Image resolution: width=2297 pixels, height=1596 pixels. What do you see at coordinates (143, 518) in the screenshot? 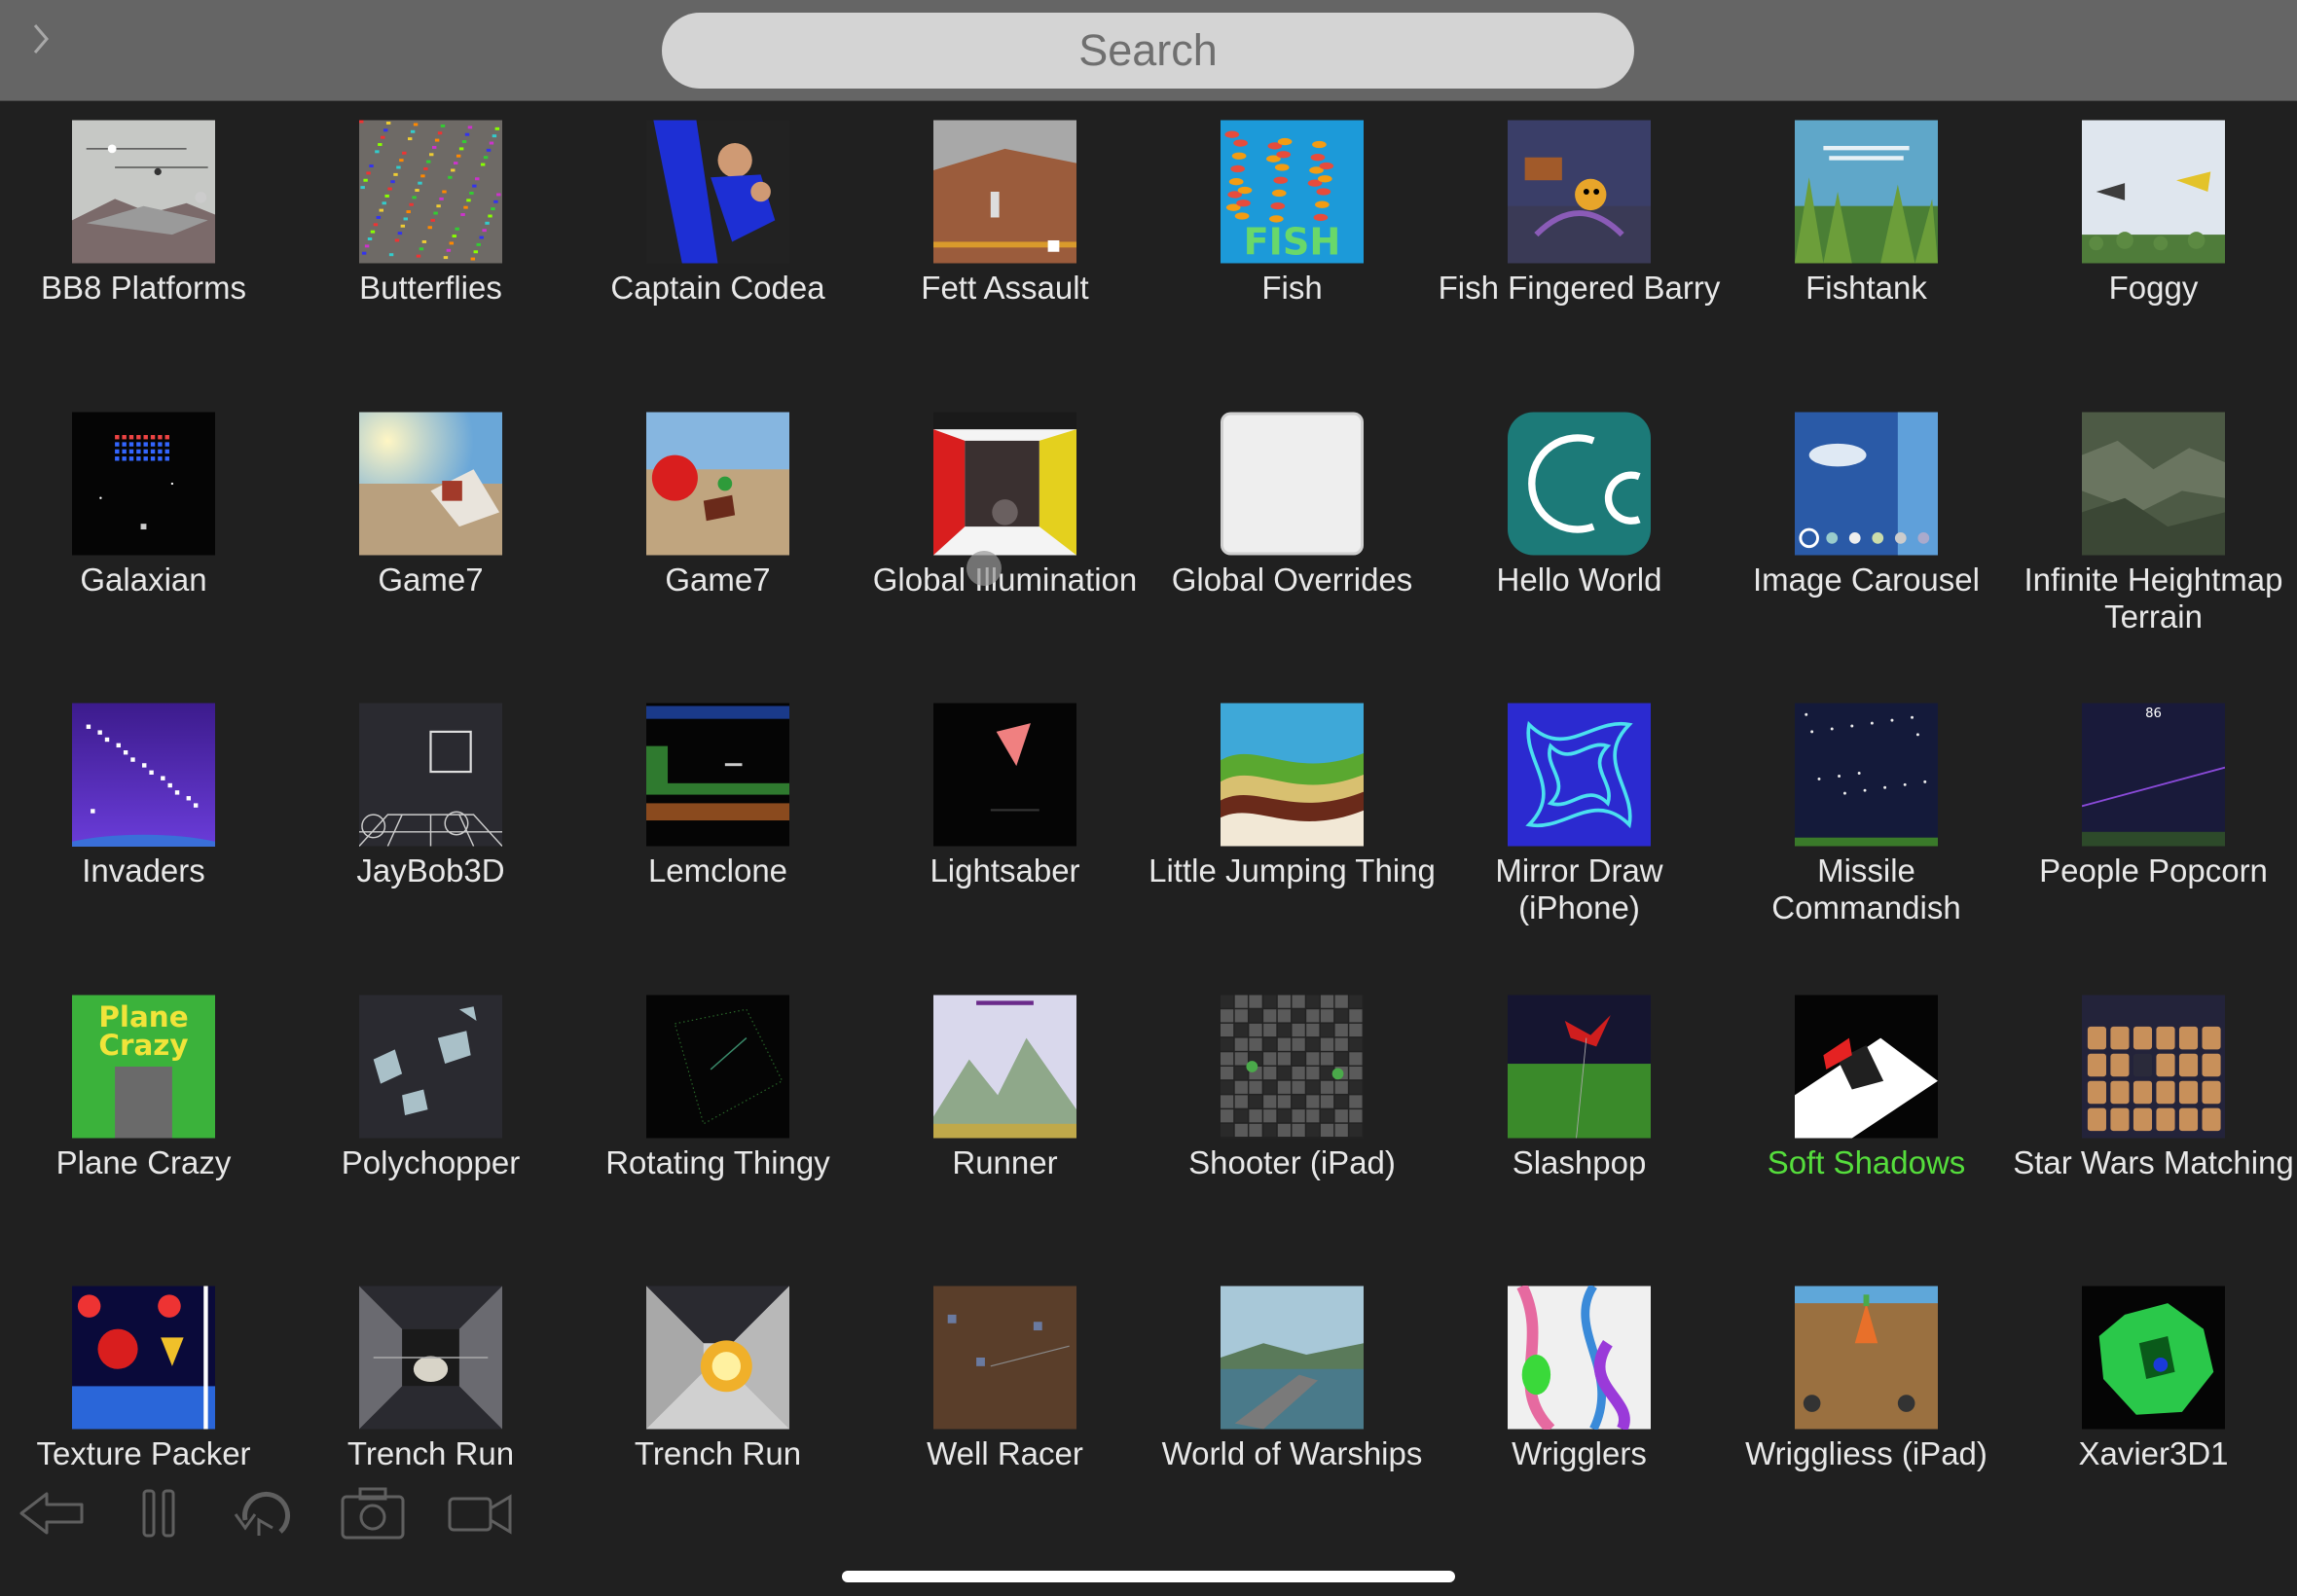
I see `project-tile: Galaxian` at bounding box center [143, 518].